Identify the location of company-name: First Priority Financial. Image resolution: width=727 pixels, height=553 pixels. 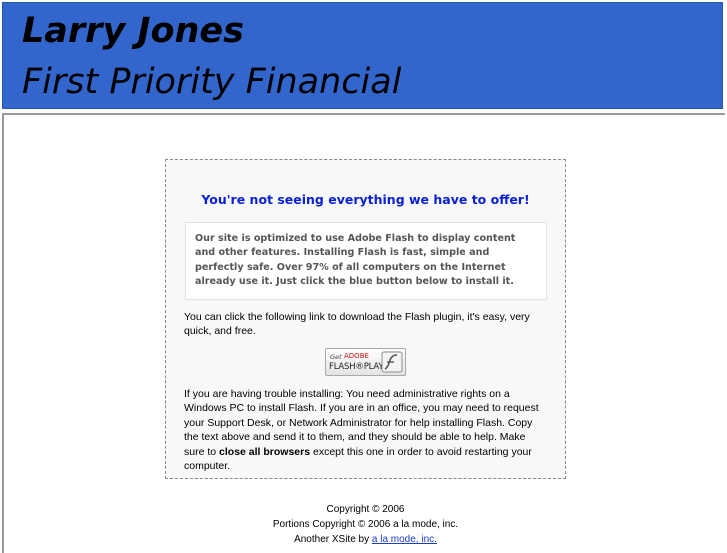
(212, 82).